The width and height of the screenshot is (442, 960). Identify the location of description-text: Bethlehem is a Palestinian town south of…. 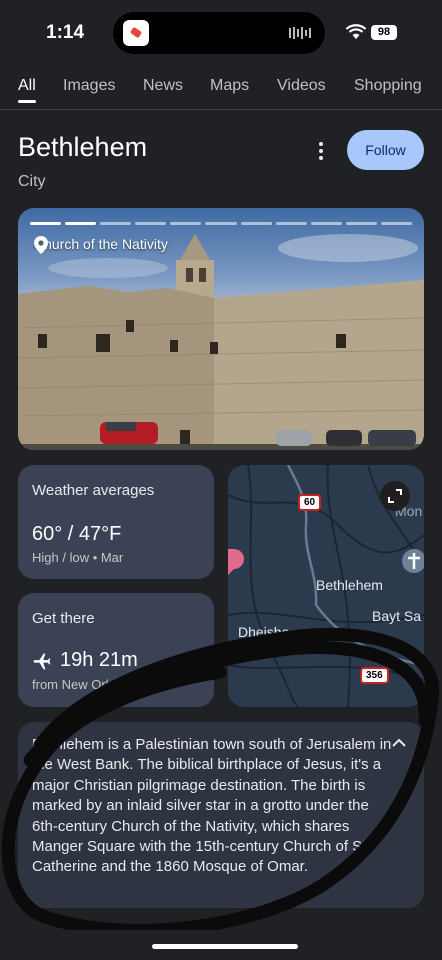
(212, 806).